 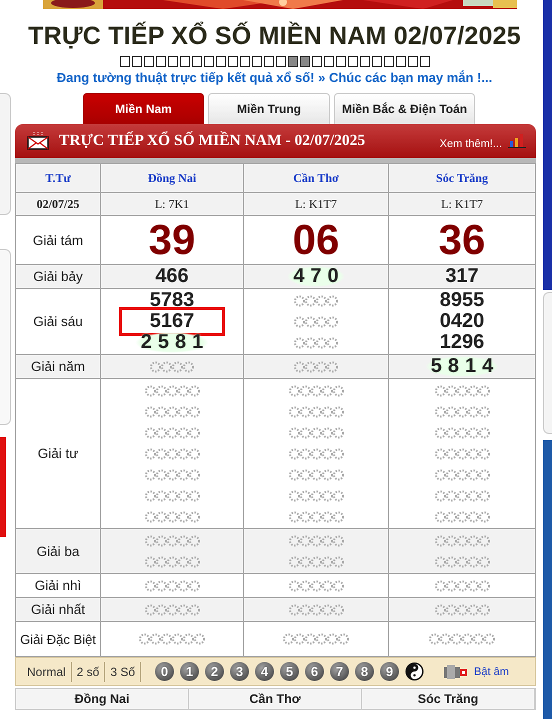 What do you see at coordinates (491, 672) in the screenshot?
I see `sound-link: Bật âm` at bounding box center [491, 672].